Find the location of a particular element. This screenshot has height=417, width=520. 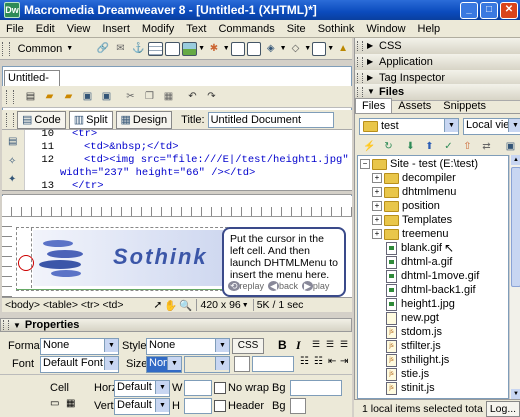

split-divider is located at coordinates (177, 192).